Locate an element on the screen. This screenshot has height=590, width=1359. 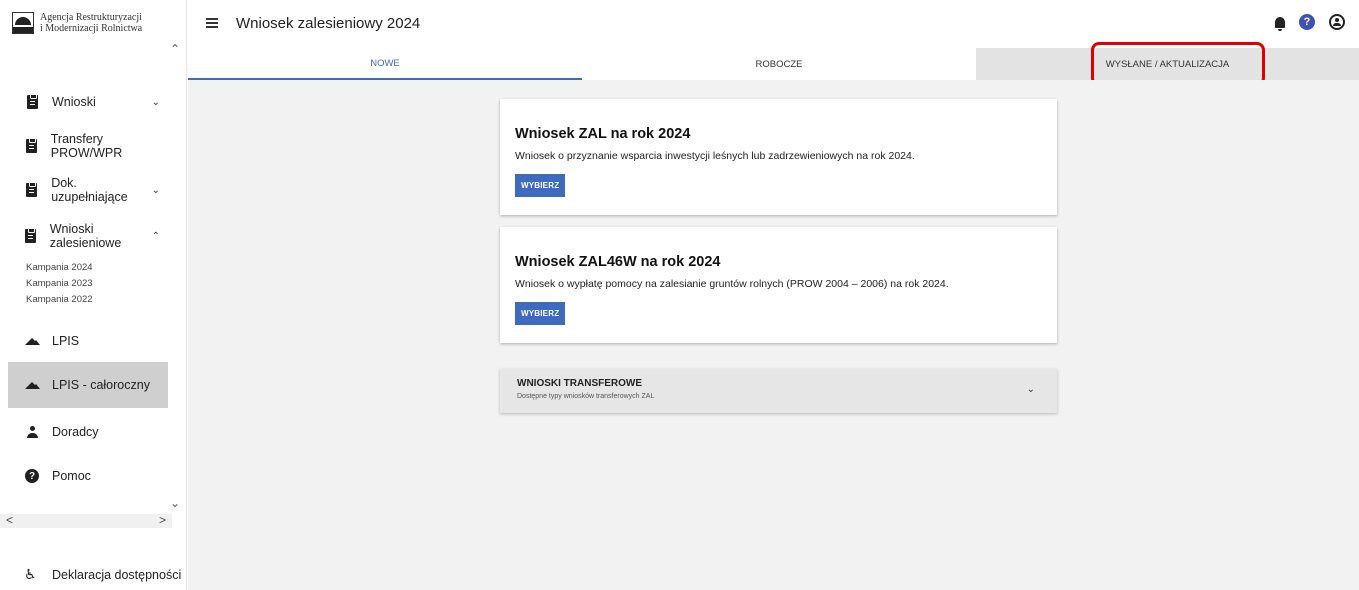
chevron-up-icon: ⌃ is located at coordinates (155, 236).